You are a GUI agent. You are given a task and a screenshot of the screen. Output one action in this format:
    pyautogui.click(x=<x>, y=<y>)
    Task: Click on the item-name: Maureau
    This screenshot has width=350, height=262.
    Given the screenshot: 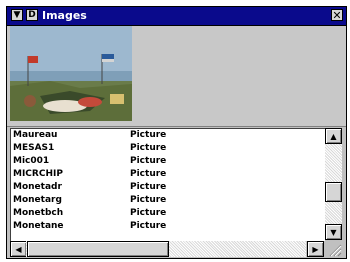 What is the action you would take?
    pyautogui.click(x=35, y=135)
    